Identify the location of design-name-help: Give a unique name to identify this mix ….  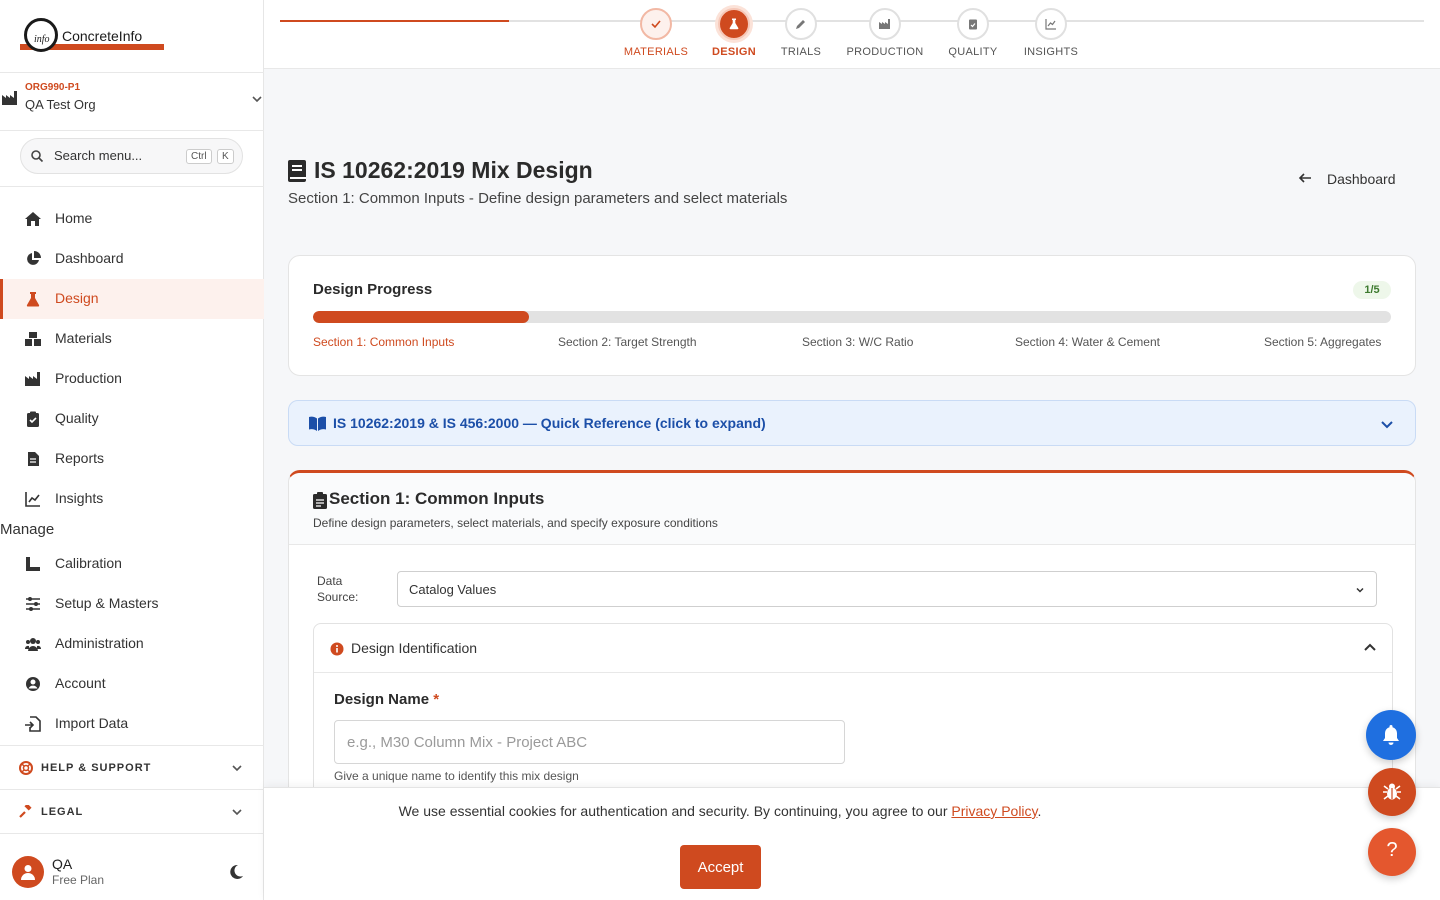
(456, 776).